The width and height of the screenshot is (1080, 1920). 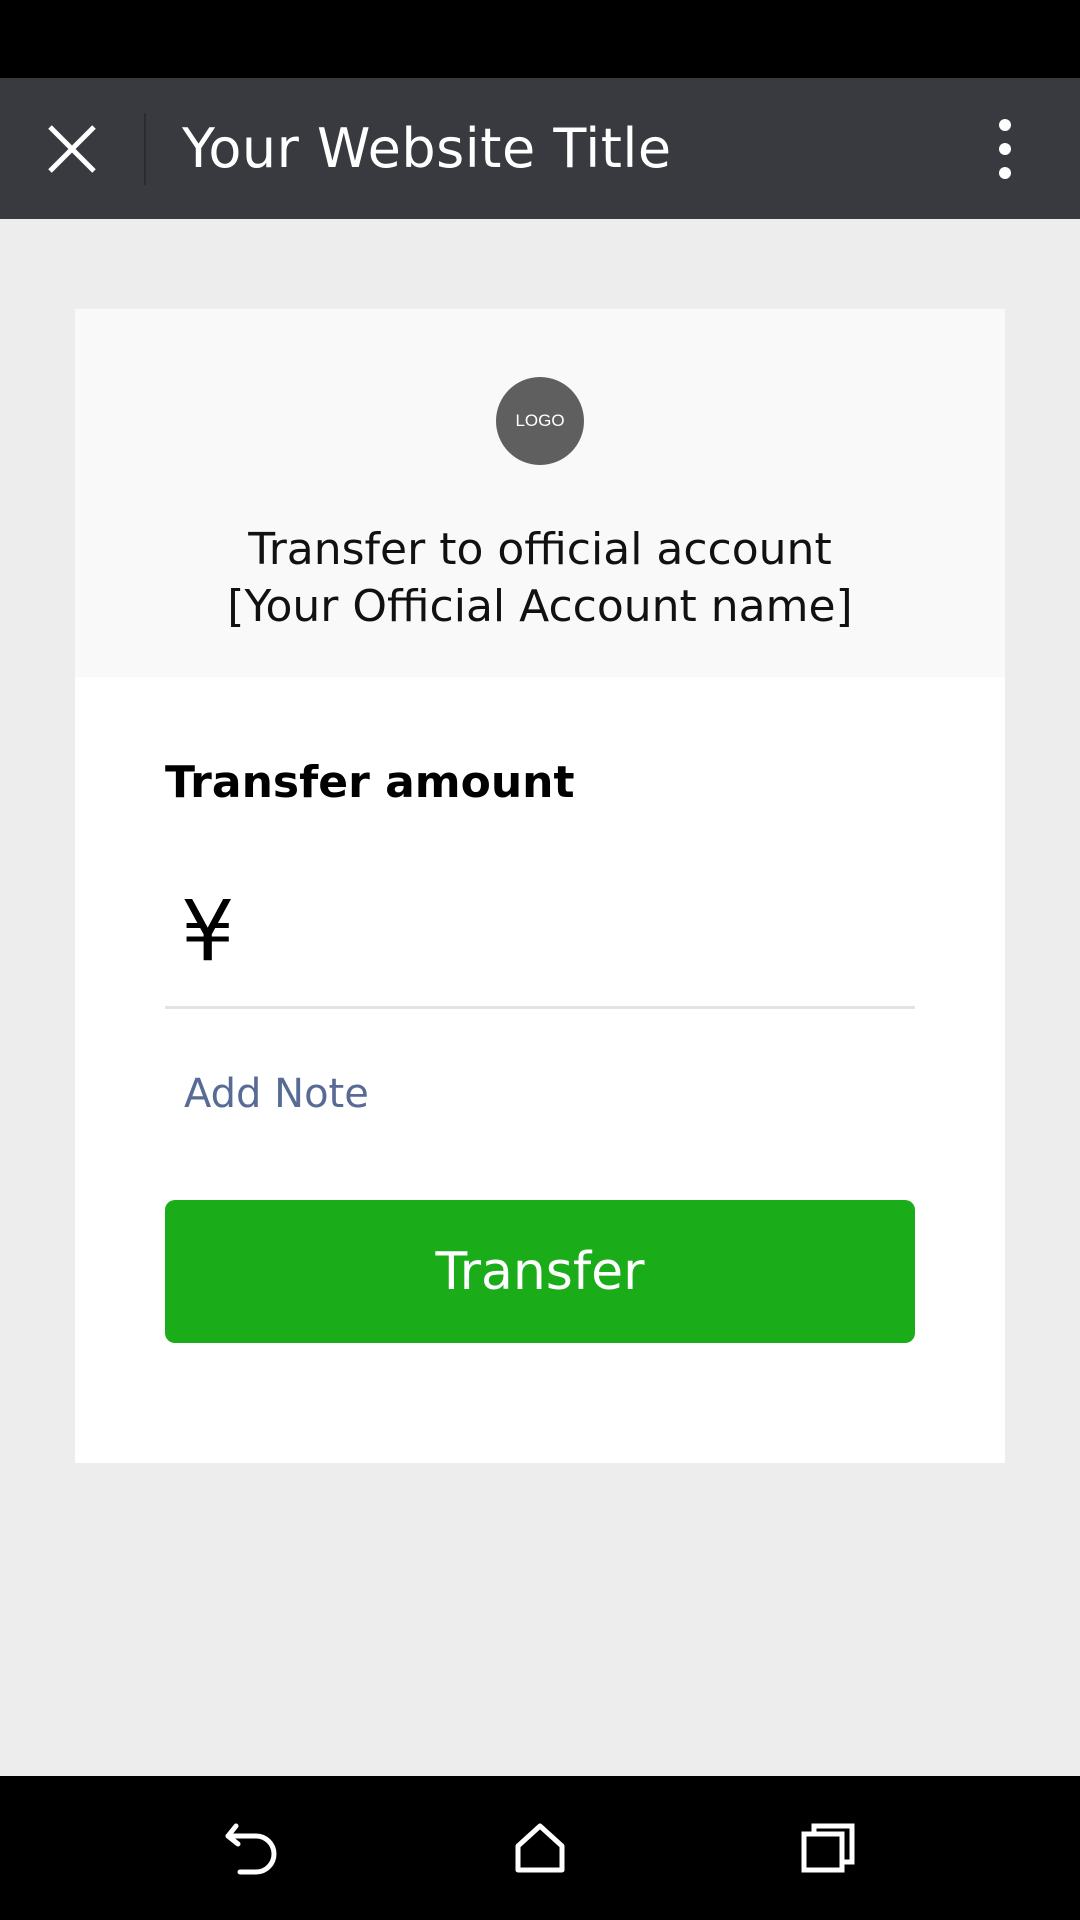 What do you see at coordinates (540, 421) in the screenshot?
I see `account-logo: LOGO` at bounding box center [540, 421].